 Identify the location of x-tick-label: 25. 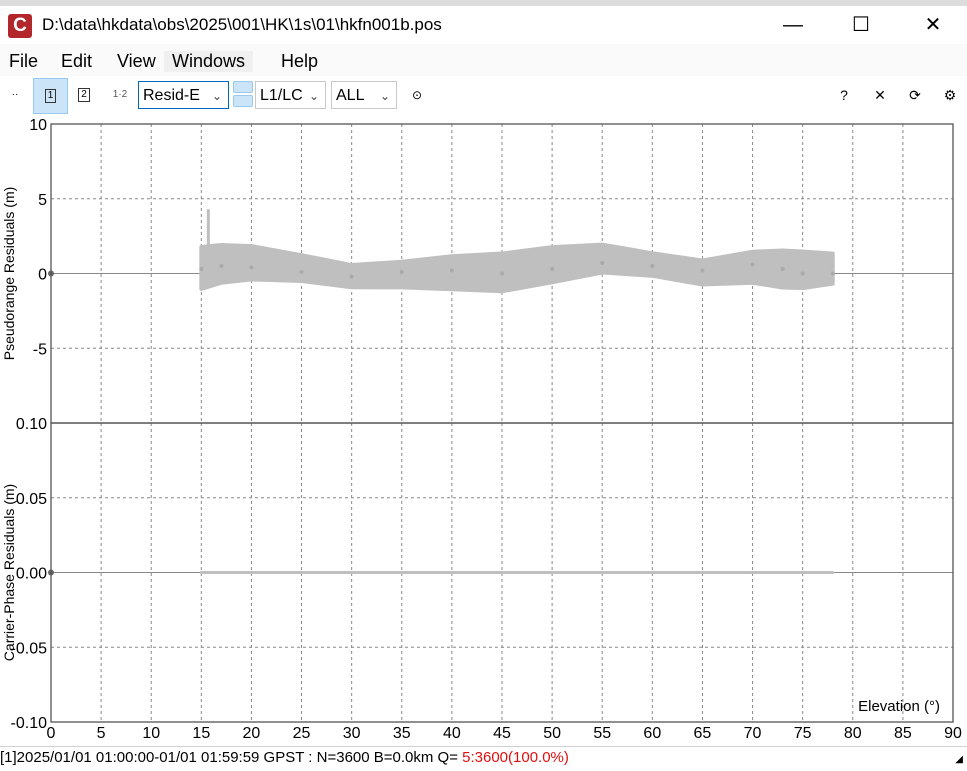
(302, 733).